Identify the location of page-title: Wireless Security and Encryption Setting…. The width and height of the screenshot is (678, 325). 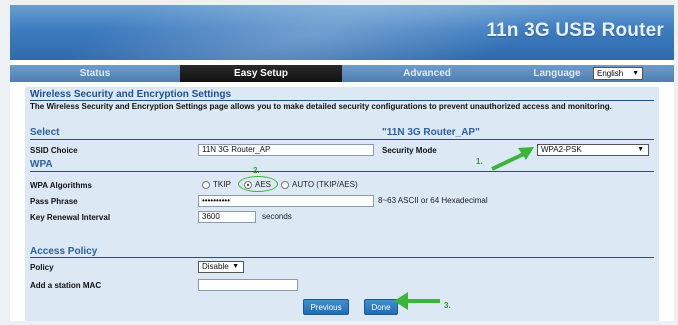
(131, 94).